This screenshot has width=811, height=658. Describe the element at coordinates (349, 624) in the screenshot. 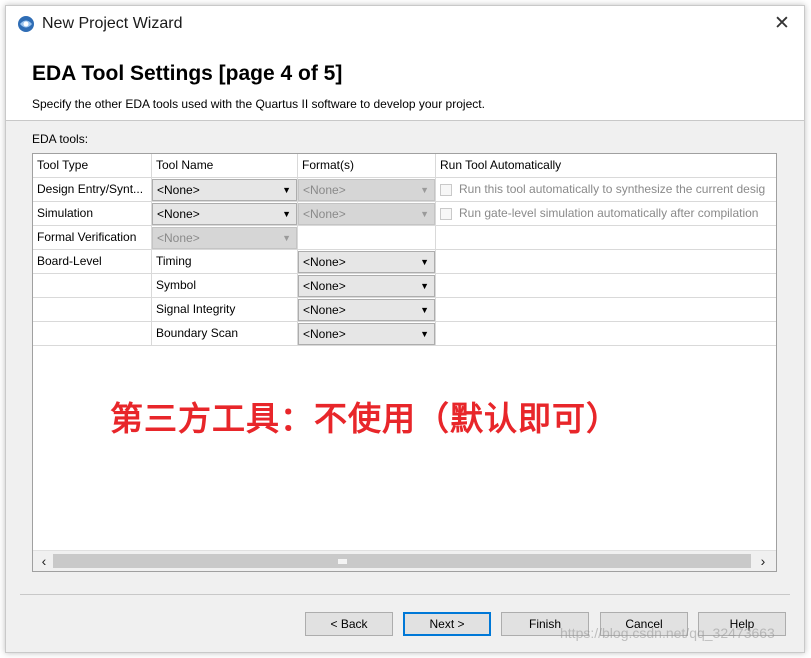

I see `back-button: < Back` at that location.